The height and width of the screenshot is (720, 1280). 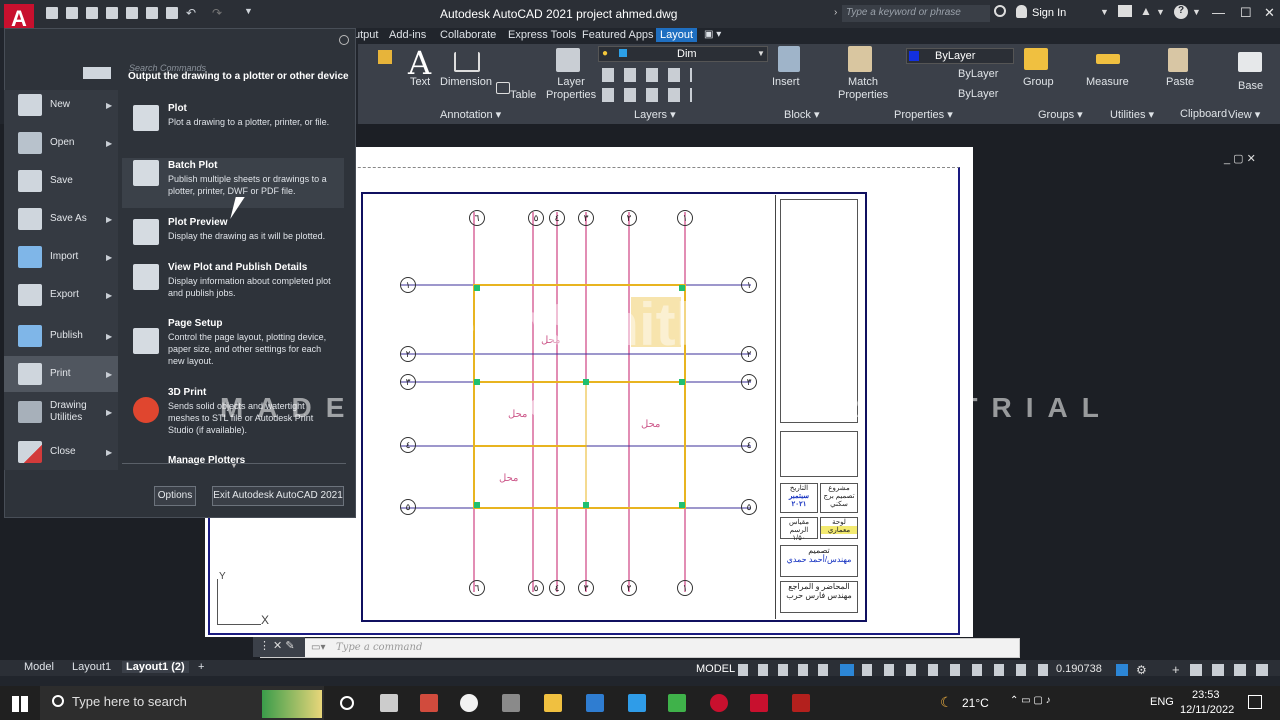 What do you see at coordinates (112, 13) in the screenshot?
I see `save-as-icon` at bounding box center [112, 13].